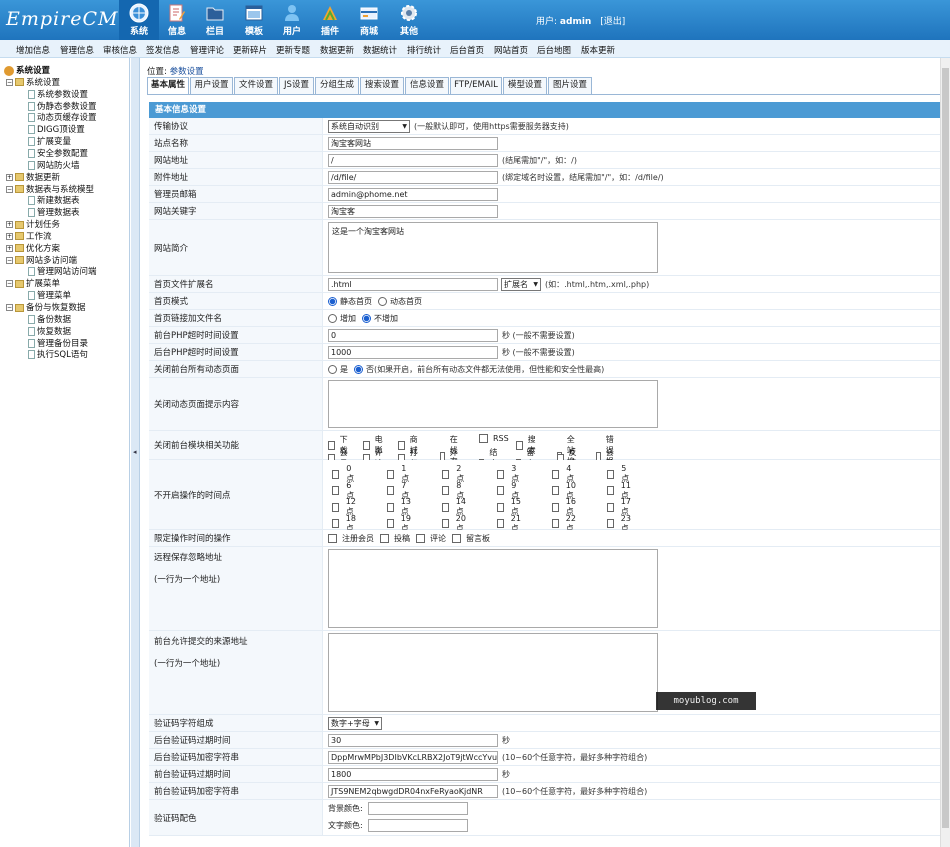  What do you see at coordinates (413, 352) in the screenshot?
I see `back-php-timeout-input: 1000` at bounding box center [413, 352].